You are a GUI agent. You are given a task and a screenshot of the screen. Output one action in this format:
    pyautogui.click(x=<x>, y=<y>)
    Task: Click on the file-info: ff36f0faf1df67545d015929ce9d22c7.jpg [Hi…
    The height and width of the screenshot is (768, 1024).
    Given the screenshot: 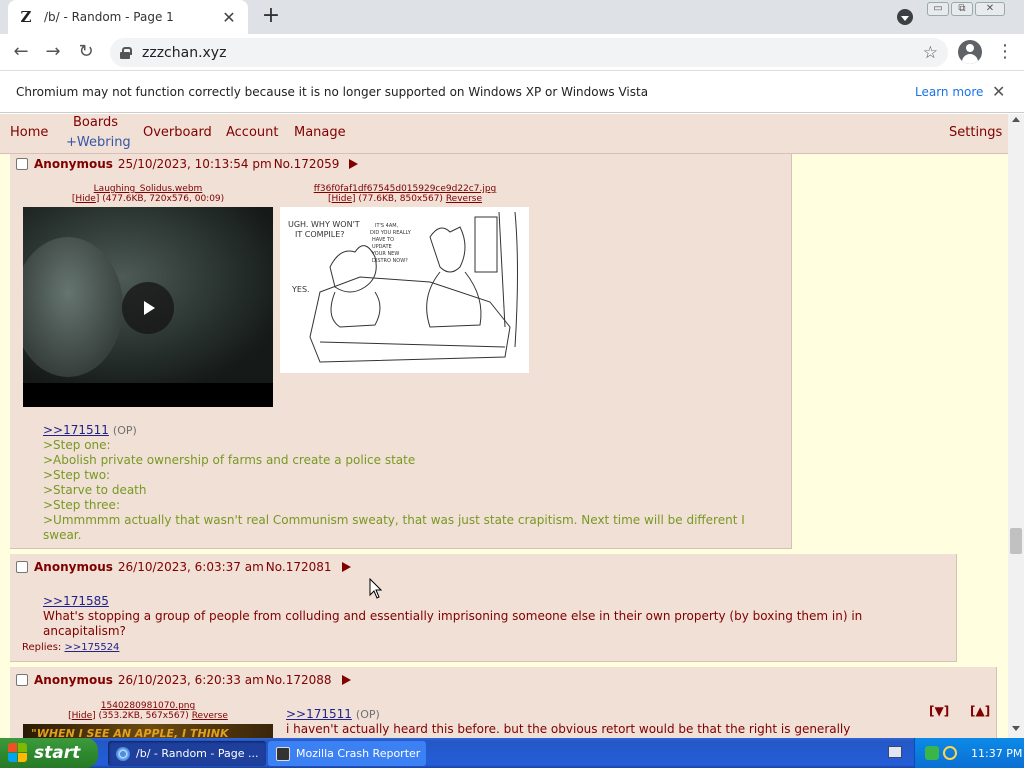 What is the action you would take?
    pyautogui.click(x=405, y=194)
    